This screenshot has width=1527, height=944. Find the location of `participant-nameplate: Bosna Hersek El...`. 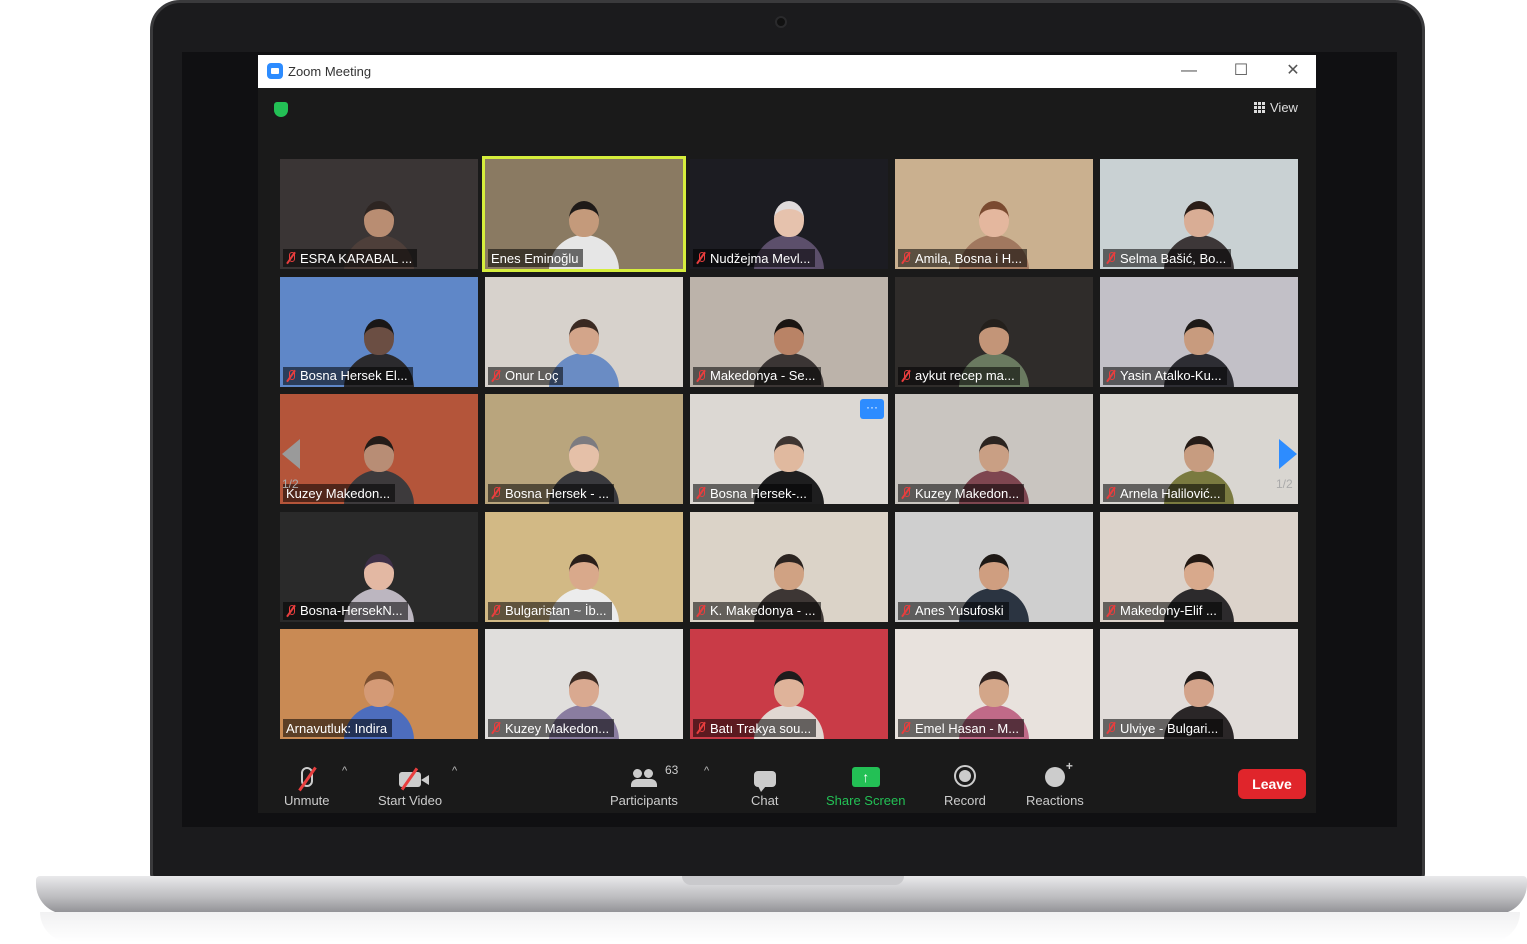

participant-nameplate: Bosna Hersek El... is located at coordinates (348, 375).